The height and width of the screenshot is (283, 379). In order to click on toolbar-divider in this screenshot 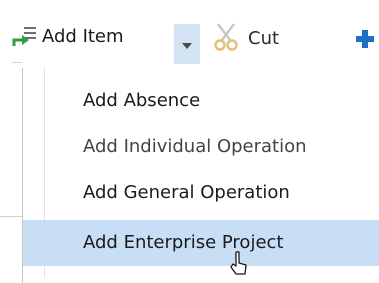, I will do `click(17, 62)`.